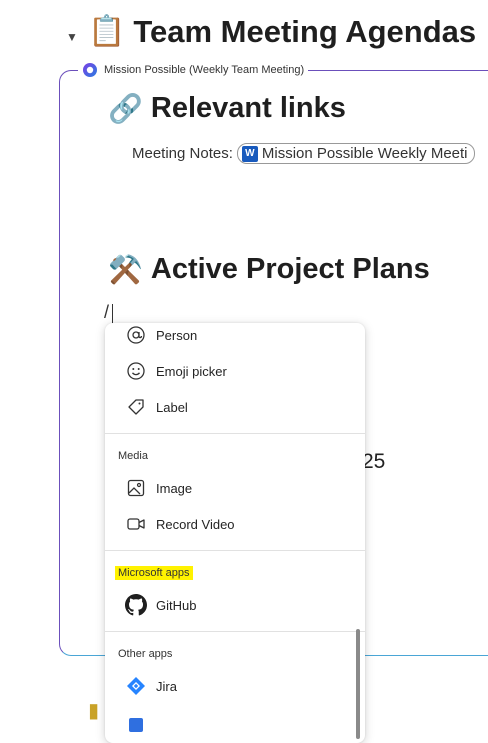 This screenshot has width=488, height=743. Describe the element at coordinates (107, 31) in the screenshot. I see `clipboard-icon: 📋` at that location.